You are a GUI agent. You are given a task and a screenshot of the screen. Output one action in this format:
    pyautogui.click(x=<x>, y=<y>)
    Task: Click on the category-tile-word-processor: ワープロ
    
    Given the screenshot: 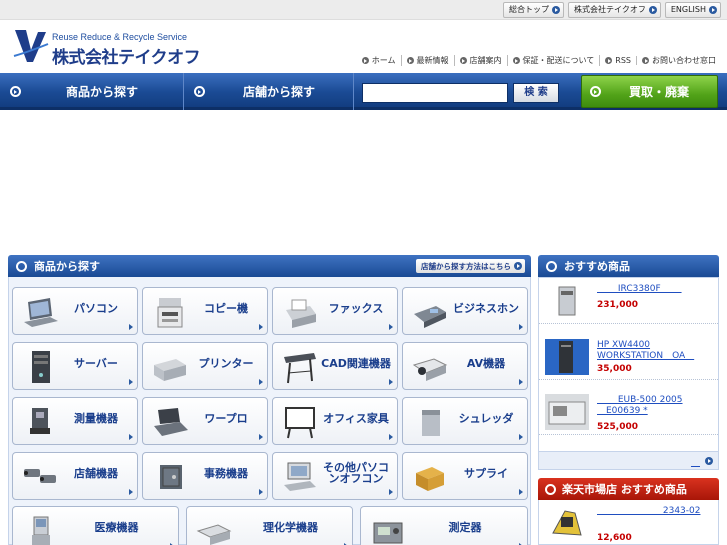 What is the action you would take?
    pyautogui.click(x=205, y=421)
    